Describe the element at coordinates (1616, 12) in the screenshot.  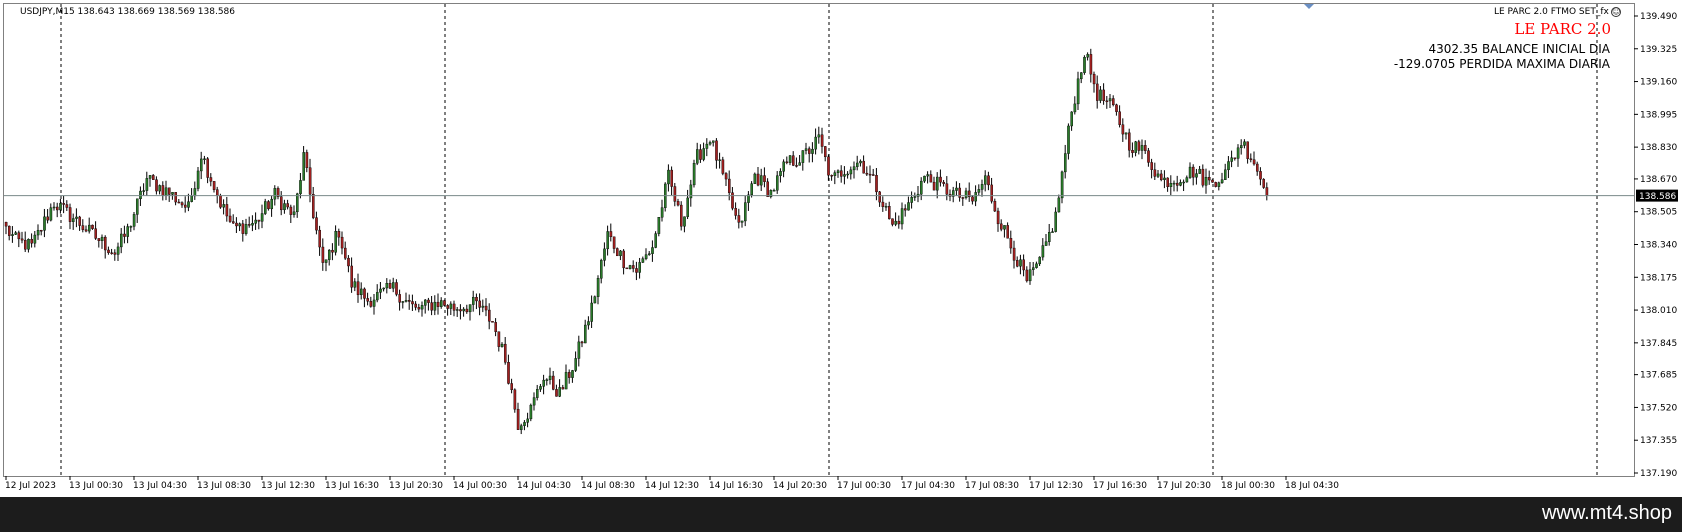
I see `smiley-face-icon: ☺` at that location.